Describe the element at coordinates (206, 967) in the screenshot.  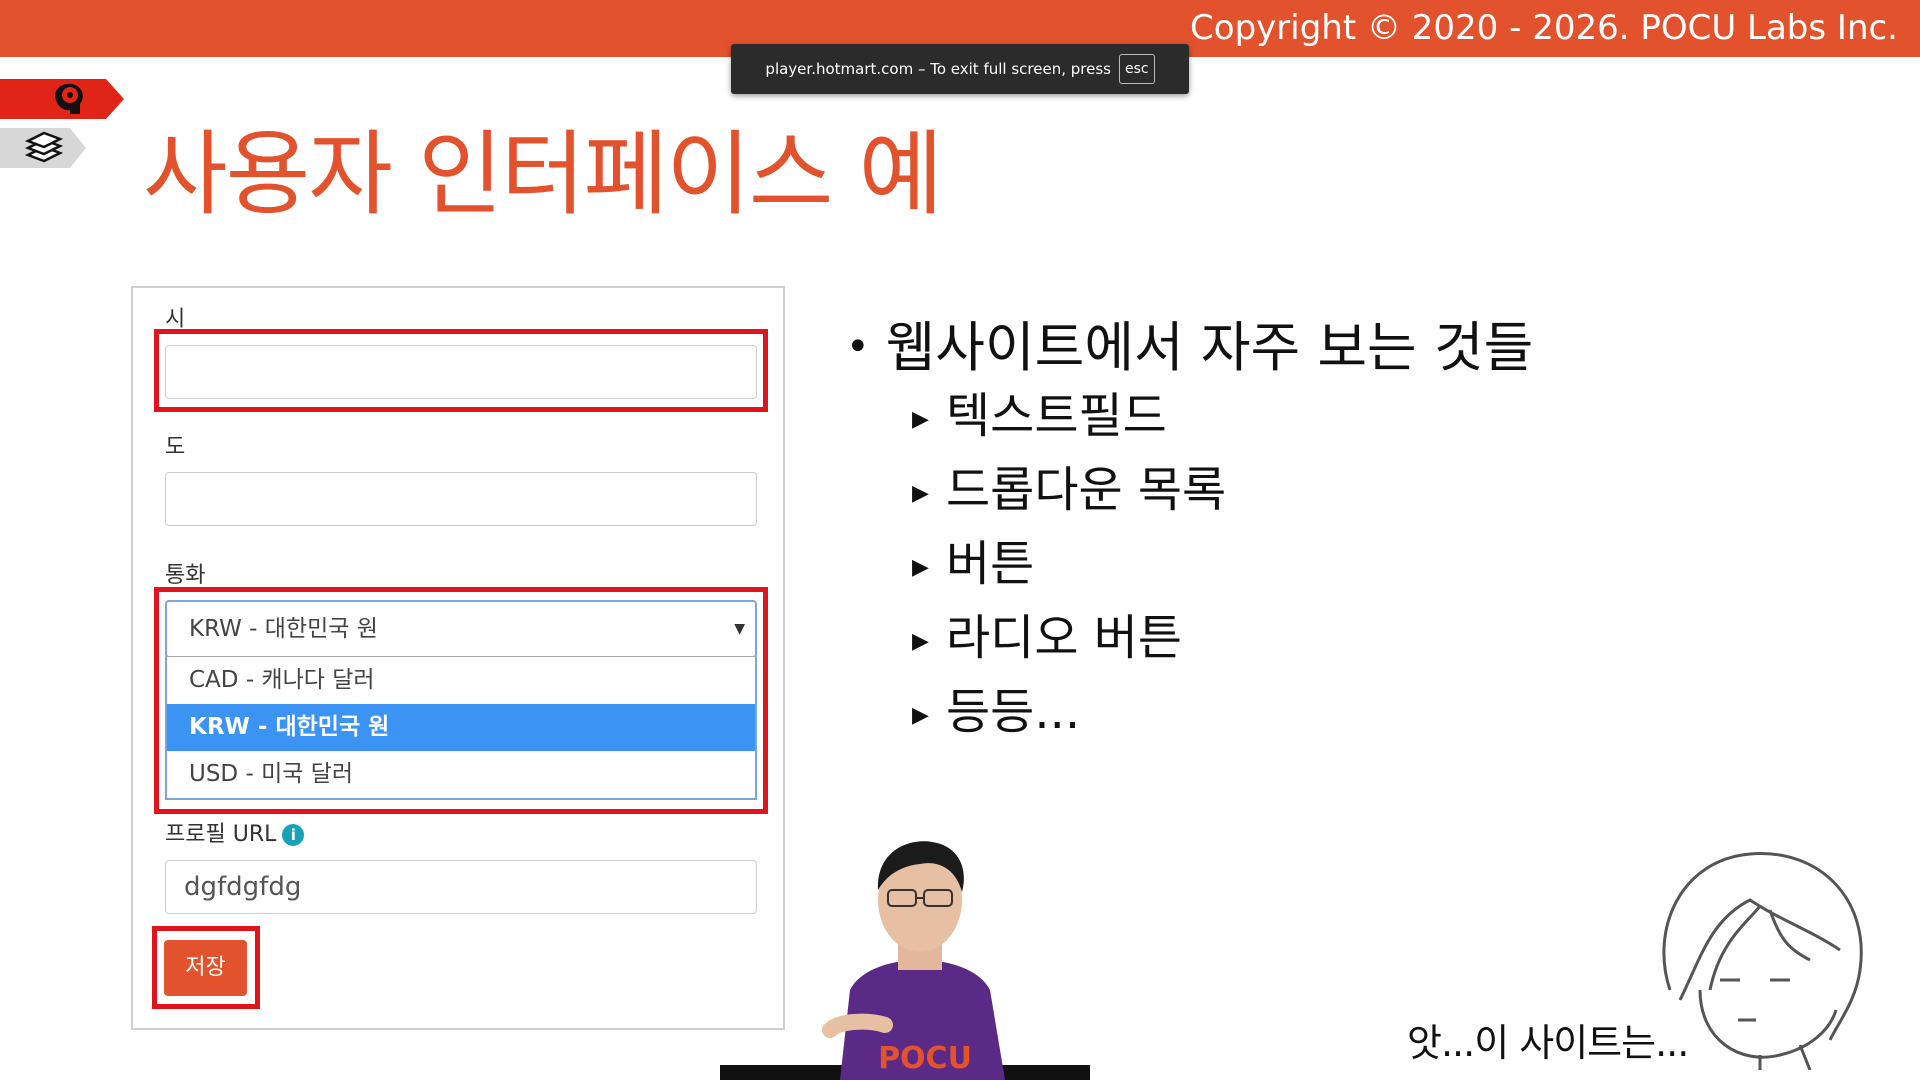
I see `highlight-button` at that location.